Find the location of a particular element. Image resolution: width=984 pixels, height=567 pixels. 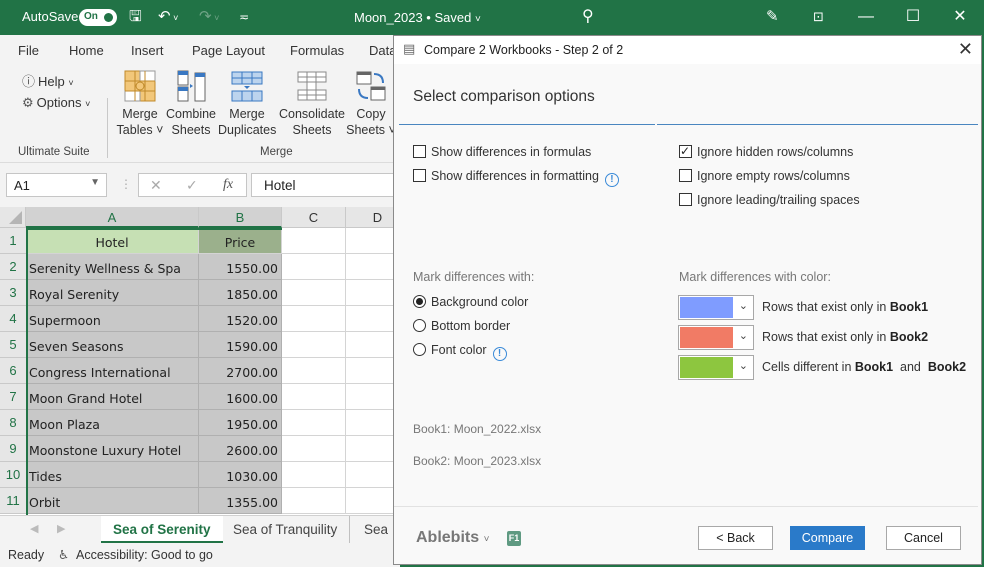

merge-tables-button: Merge Tables ˅ is located at coordinates (140, 104).